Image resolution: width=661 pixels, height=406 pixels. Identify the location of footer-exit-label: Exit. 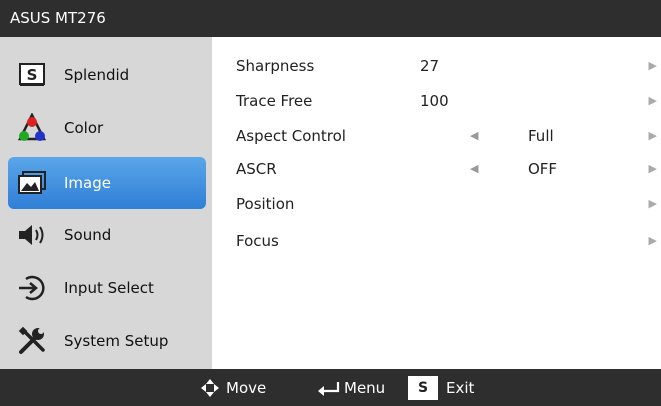
(460, 387).